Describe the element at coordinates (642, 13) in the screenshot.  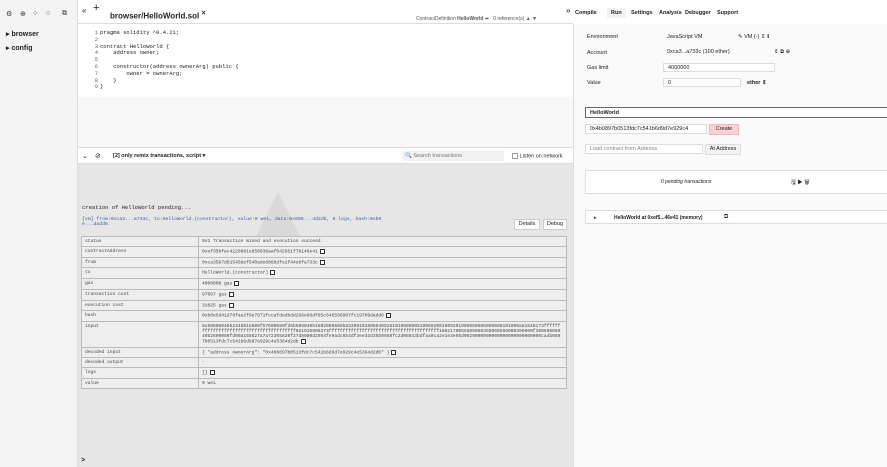
I see `tab-settings: Settings` at that location.